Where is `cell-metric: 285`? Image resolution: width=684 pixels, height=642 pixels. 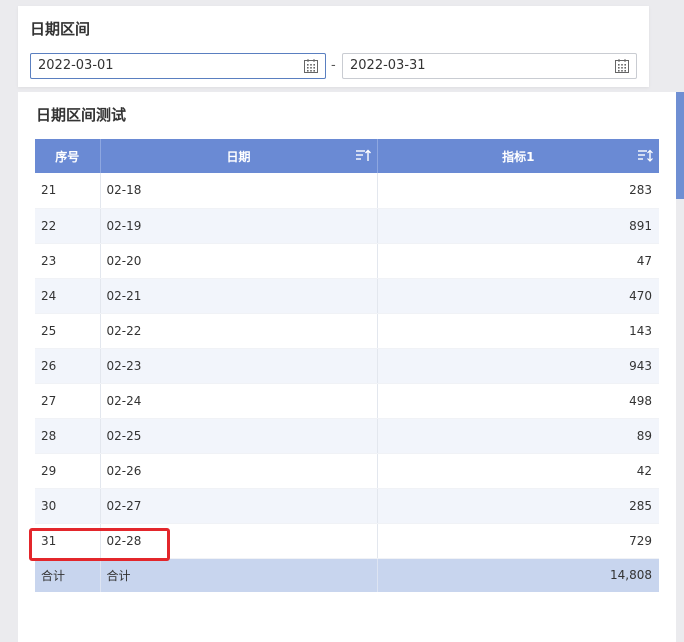 cell-metric: 285 is located at coordinates (518, 506).